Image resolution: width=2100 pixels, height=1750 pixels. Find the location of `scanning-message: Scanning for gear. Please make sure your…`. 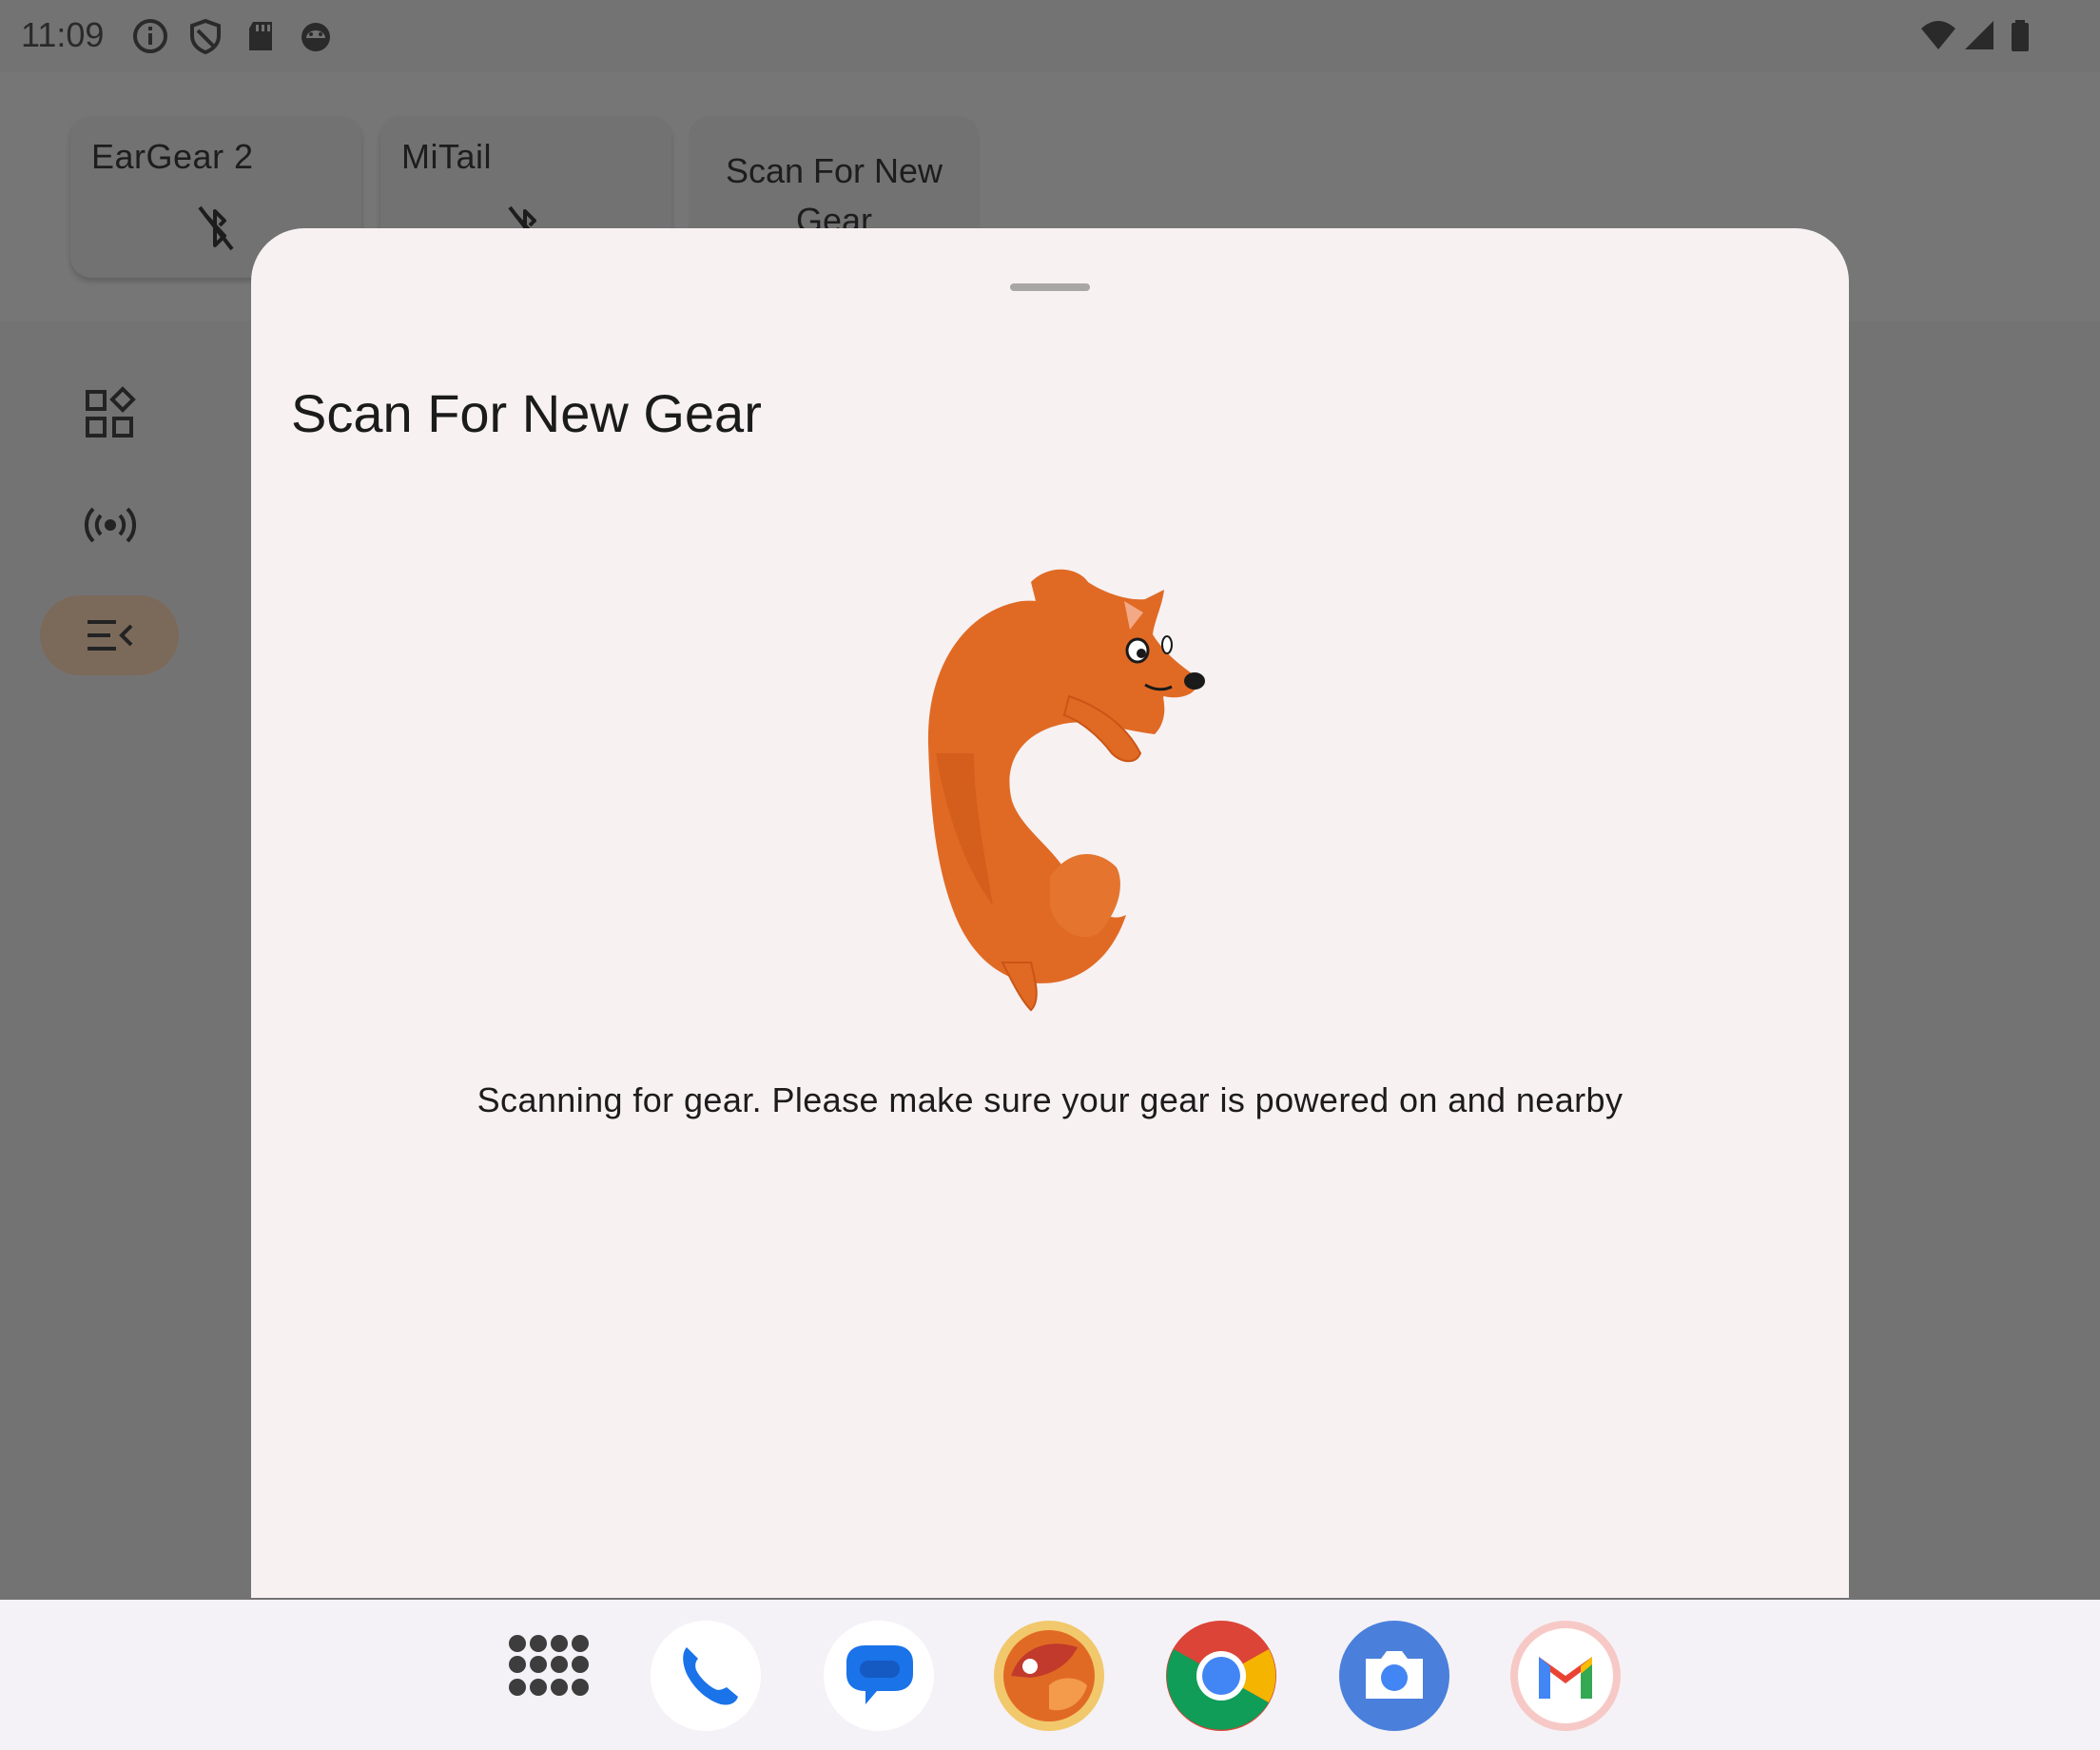

scanning-message: Scanning for gear. Please make sure your… is located at coordinates (1050, 1099).